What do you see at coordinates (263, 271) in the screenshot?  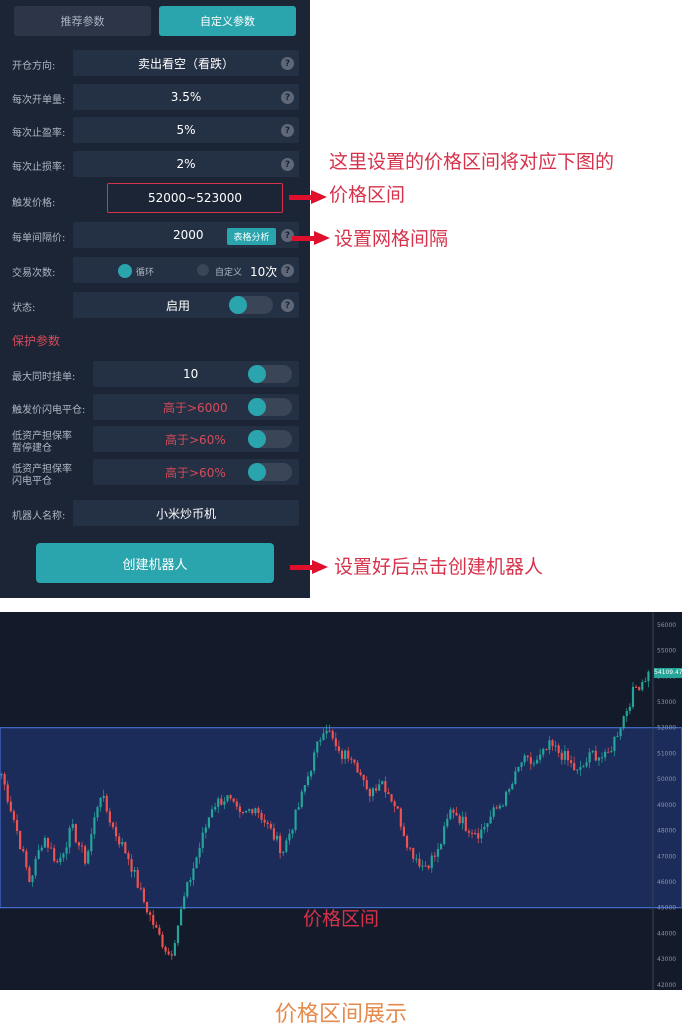 I see `trade-count-value: 10次` at bounding box center [263, 271].